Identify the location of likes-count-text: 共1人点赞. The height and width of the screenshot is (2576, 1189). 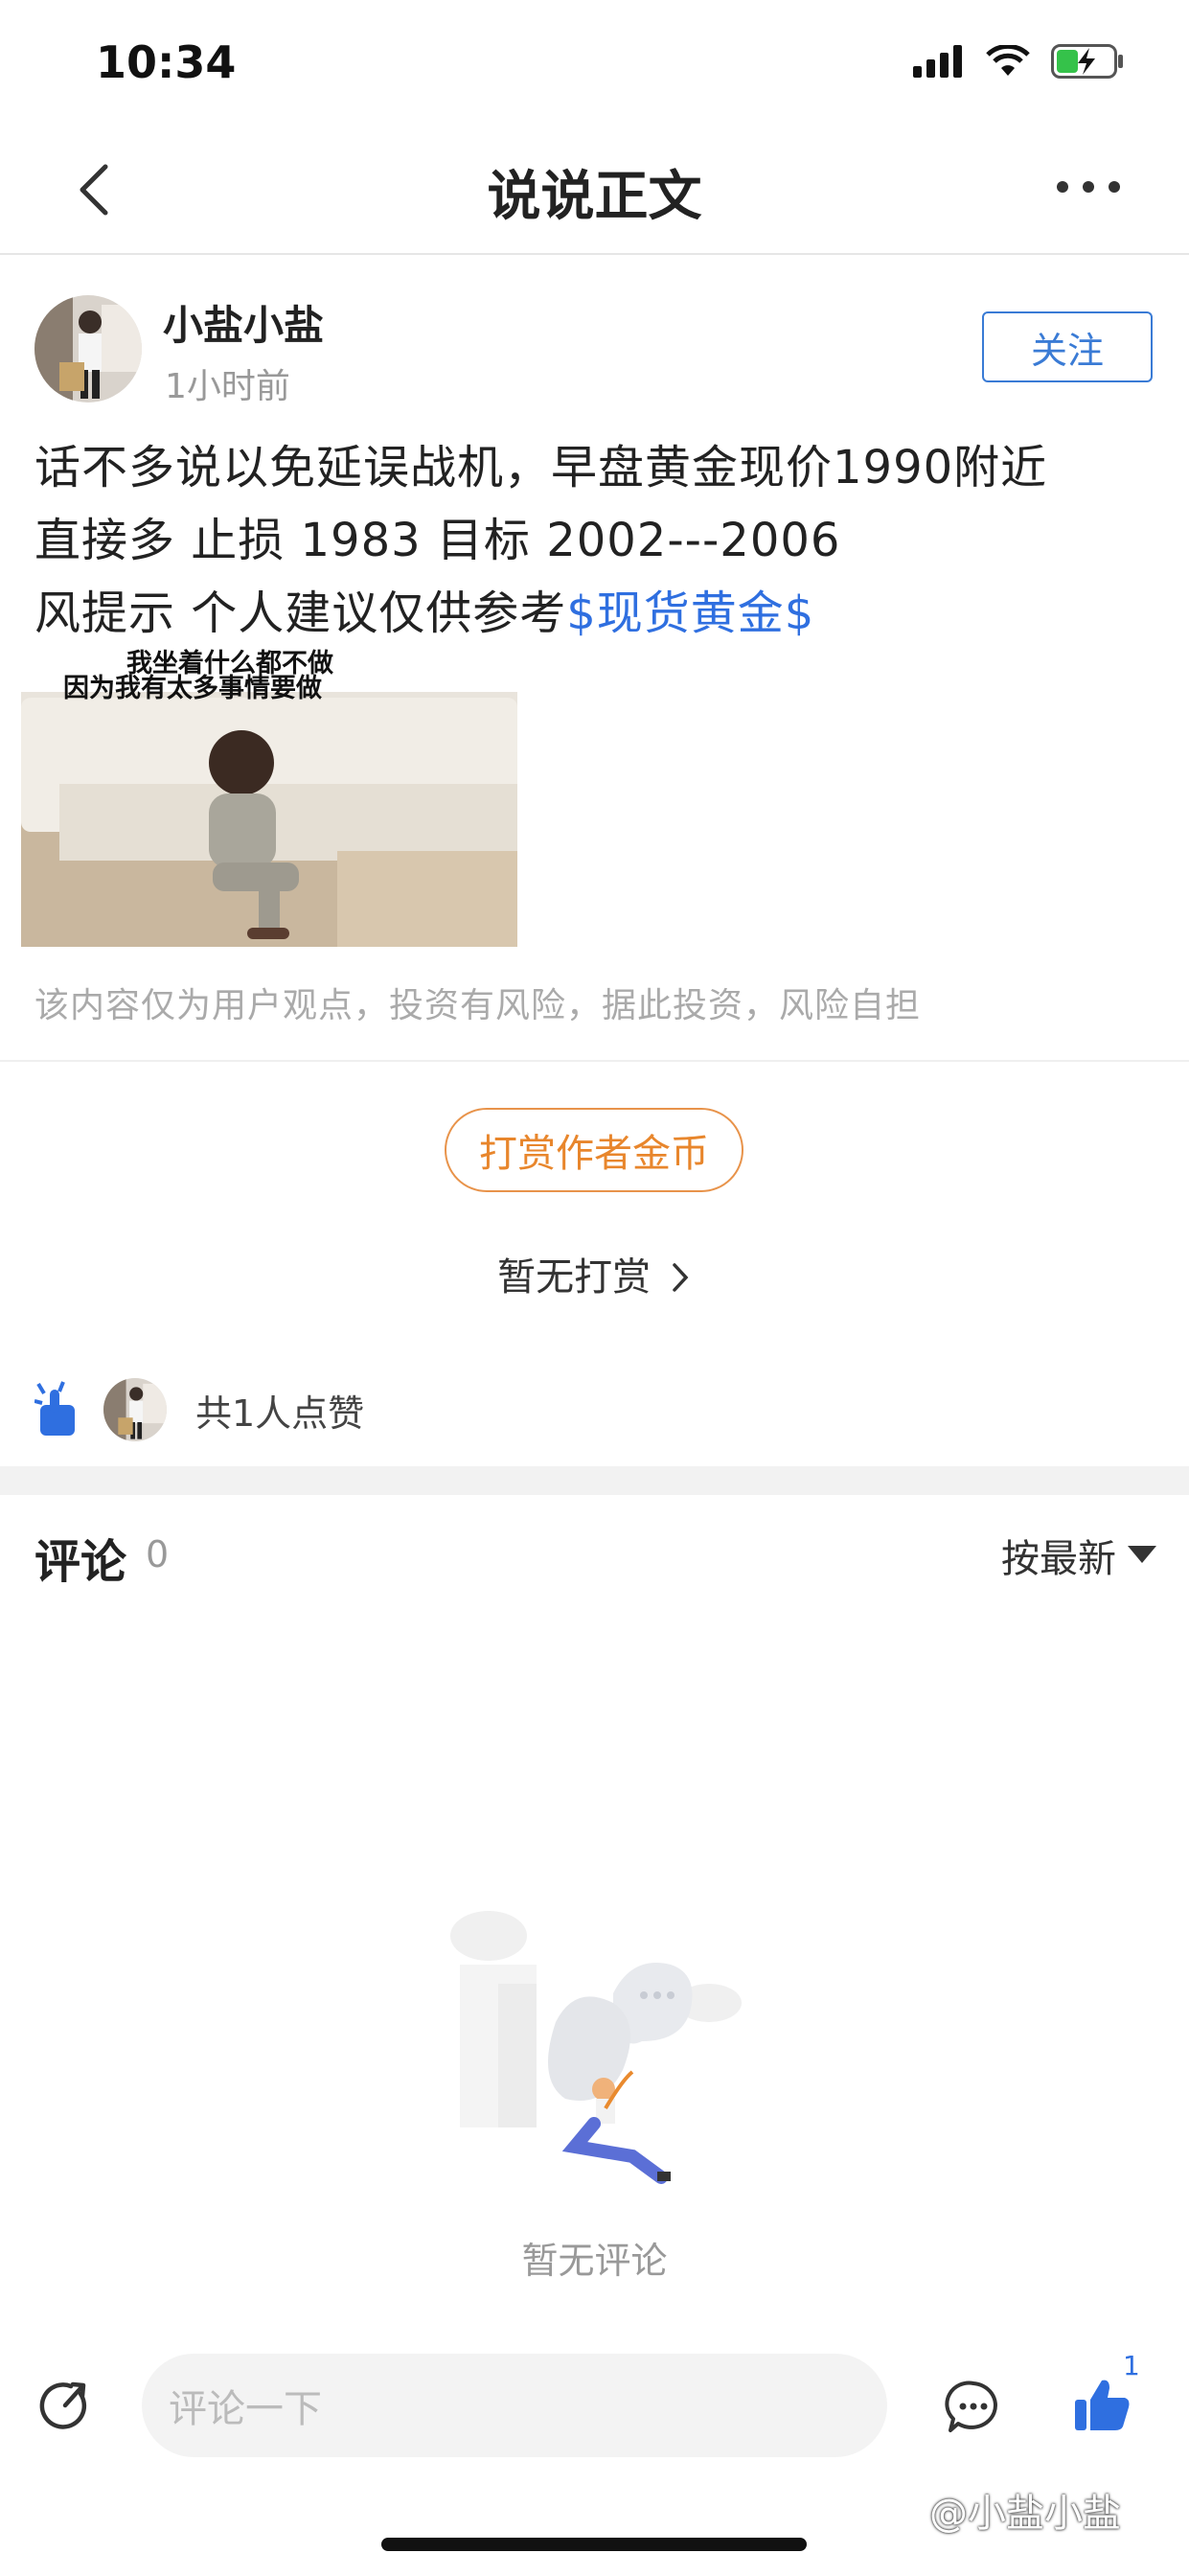
(280, 1413).